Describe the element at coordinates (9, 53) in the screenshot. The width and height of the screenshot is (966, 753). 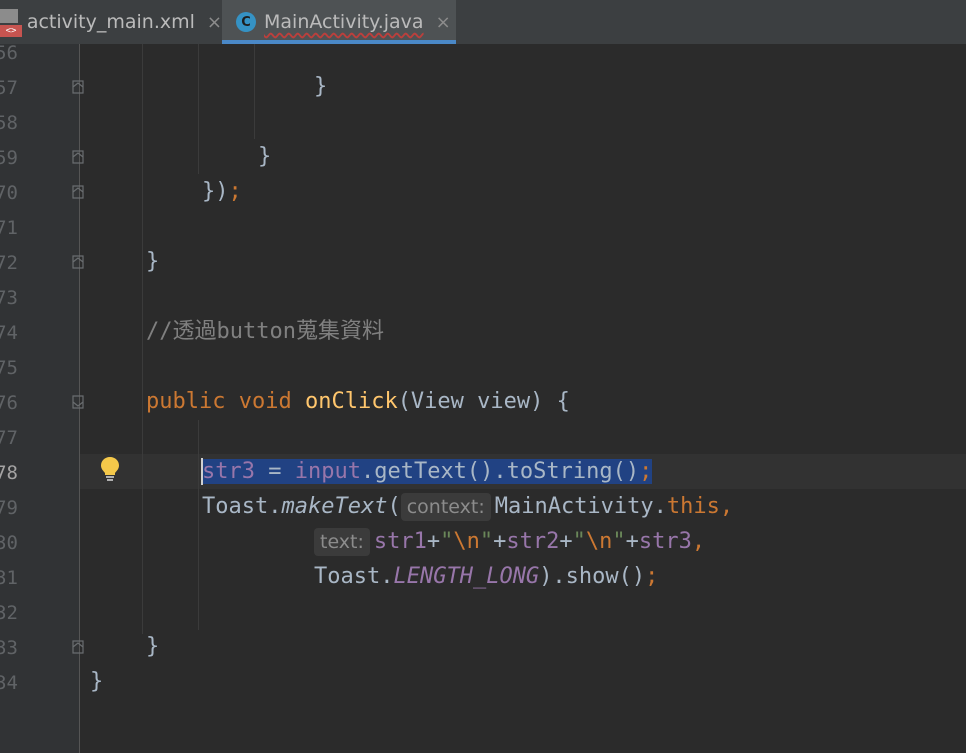
I see `line-number: 56` at that location.